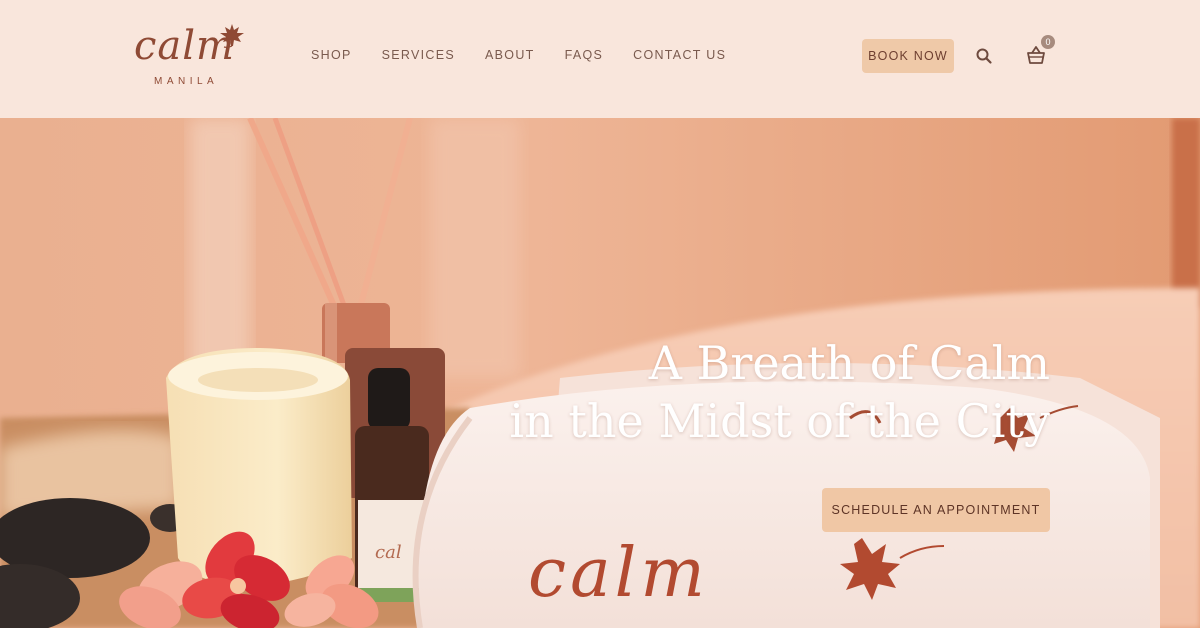 The height and width of the screenshot is (628, 1200). Describe the element at coordinates (331, 55) in the screenshot. I see `nav-item-shop: SHOP` at that location.